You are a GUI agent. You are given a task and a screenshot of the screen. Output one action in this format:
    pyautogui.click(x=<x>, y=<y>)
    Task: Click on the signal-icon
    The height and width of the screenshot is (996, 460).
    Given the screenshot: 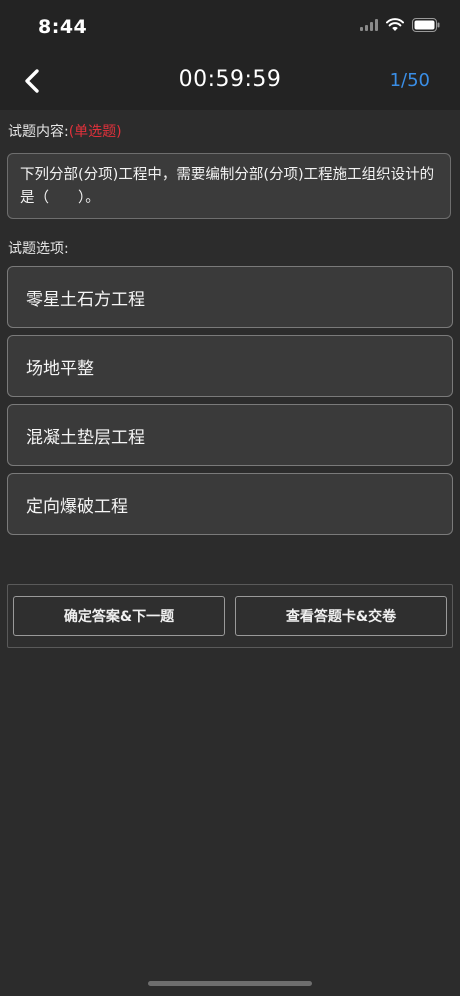 What is the action you would take?
    pyautogui.click(x=369, y=25)
    